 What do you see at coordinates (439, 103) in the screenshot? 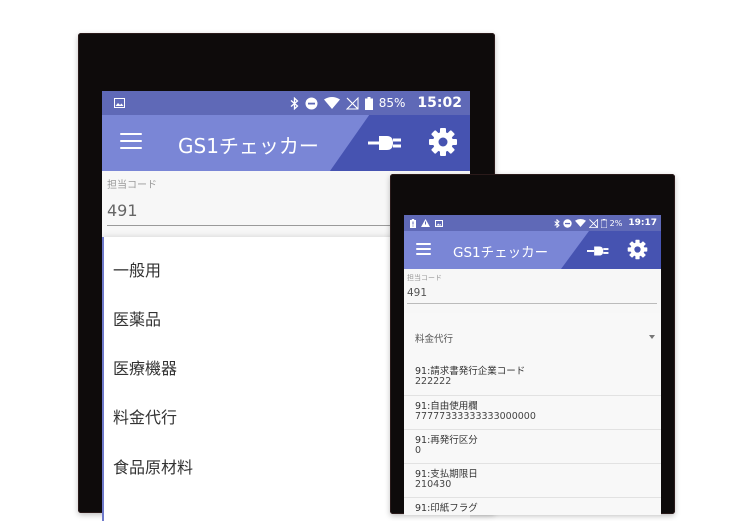
I see `status-clock: 15:02` at bounding box center [439, 103].